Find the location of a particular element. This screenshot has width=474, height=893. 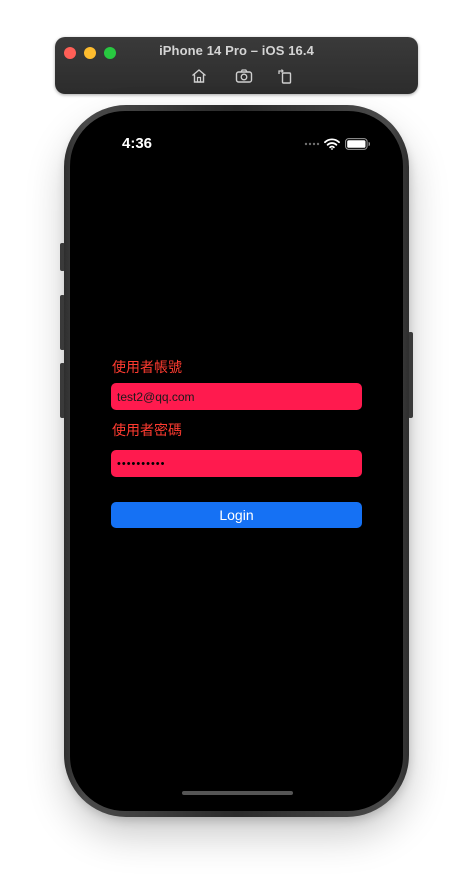

status-icons is located at coordinates (337, 144).